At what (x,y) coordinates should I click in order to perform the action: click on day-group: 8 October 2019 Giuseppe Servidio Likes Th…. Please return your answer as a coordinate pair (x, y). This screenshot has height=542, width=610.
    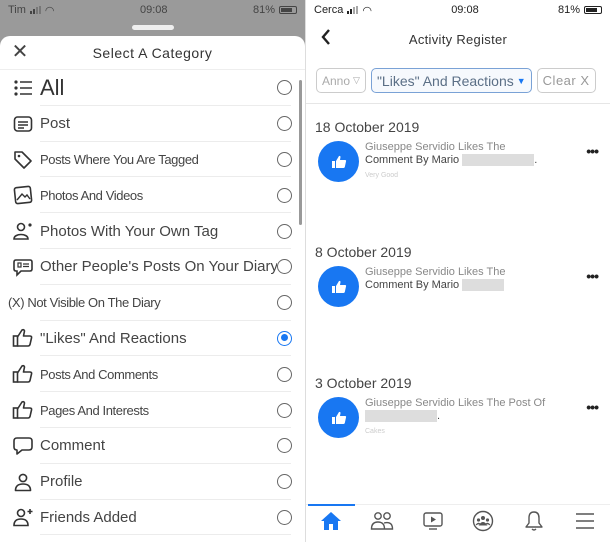
    Looking at the image, I should click on (458, 270).